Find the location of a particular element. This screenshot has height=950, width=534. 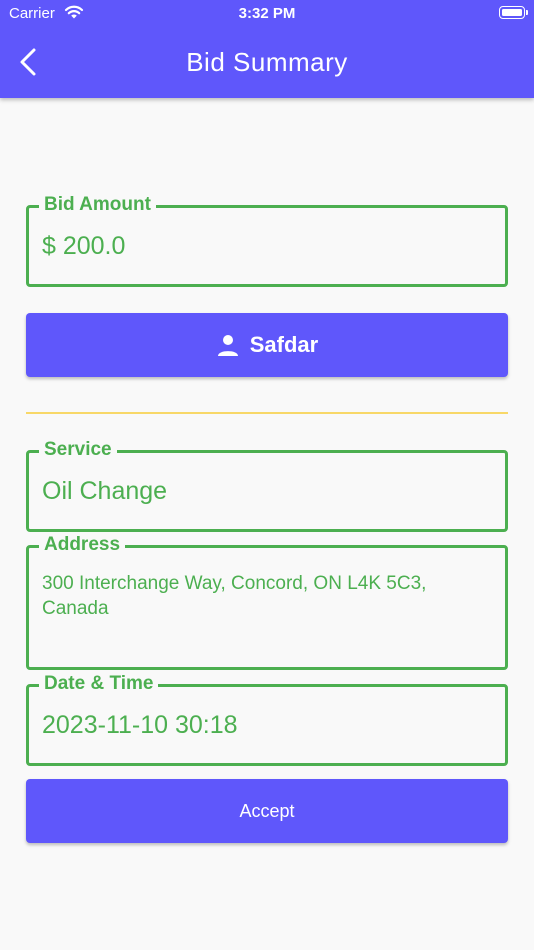

status-time: 3:32 PM is located at coordinates (267, 13).